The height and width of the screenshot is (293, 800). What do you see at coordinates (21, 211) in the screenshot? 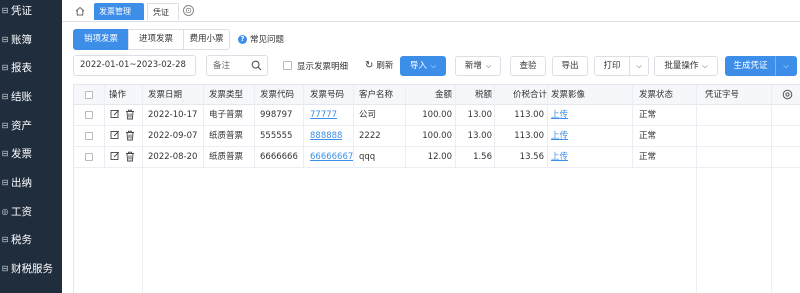
I see `sidebar-item-label: 工资` at bounding box center [21, 211].